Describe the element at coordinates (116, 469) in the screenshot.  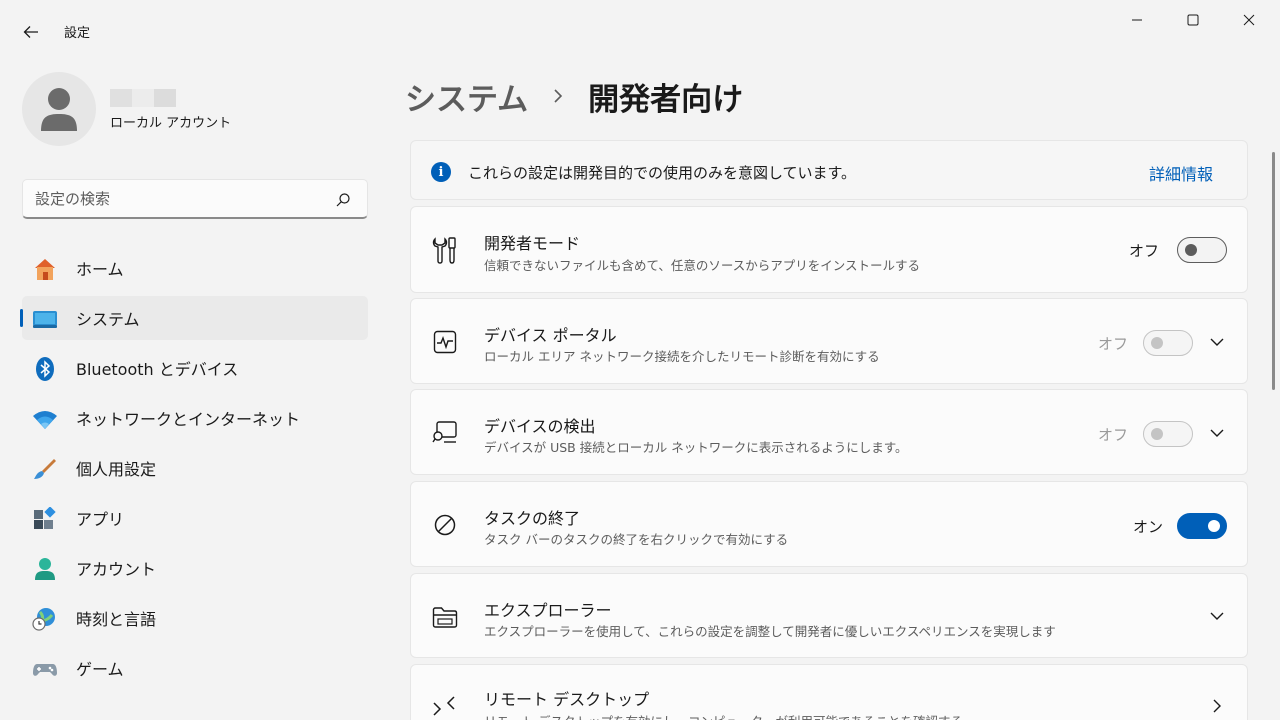
I see `sidebar-item-label: 個人用設定` at that location.